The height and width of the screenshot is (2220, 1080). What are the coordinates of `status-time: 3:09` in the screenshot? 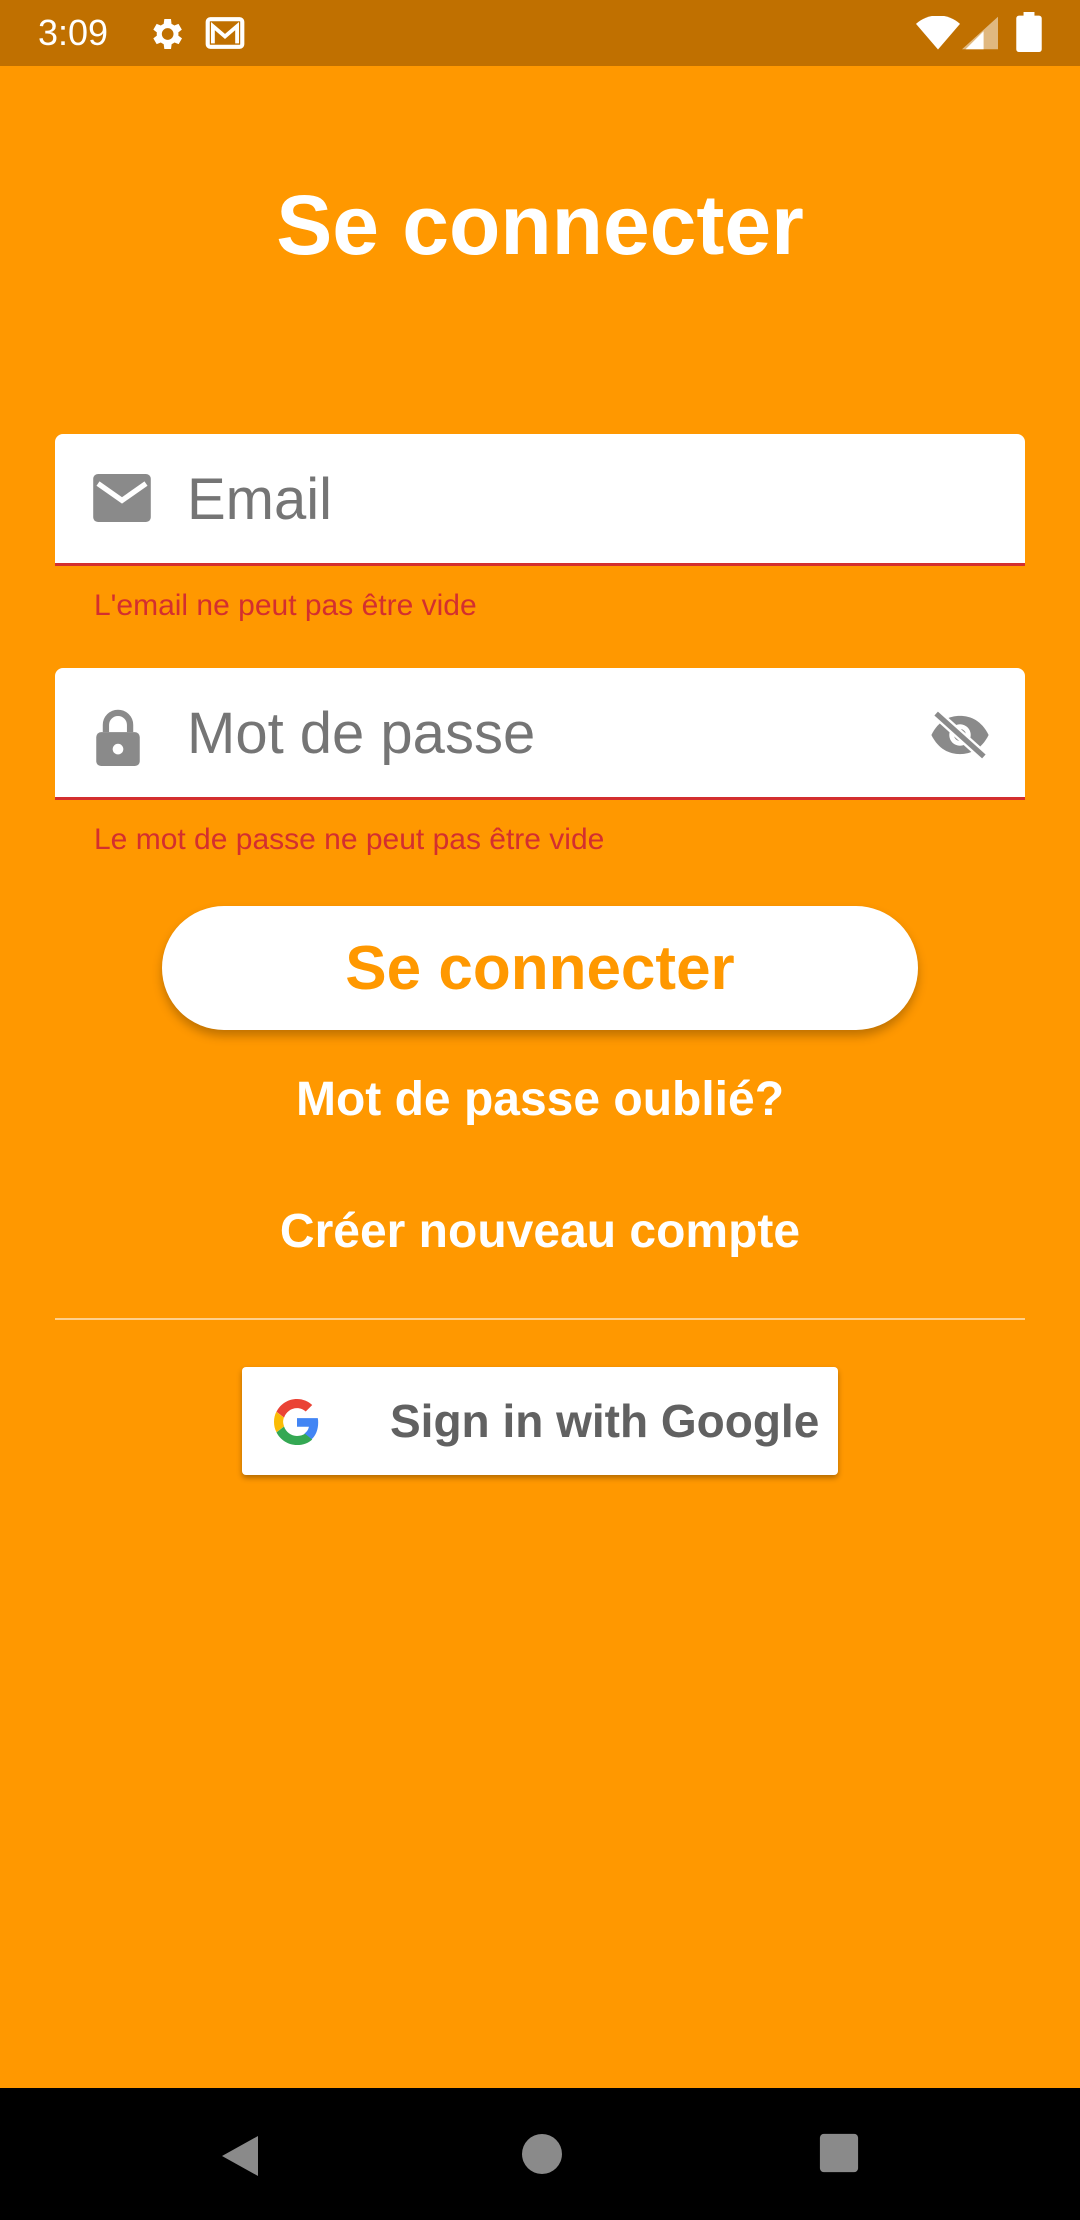 It's located at (73, 32).